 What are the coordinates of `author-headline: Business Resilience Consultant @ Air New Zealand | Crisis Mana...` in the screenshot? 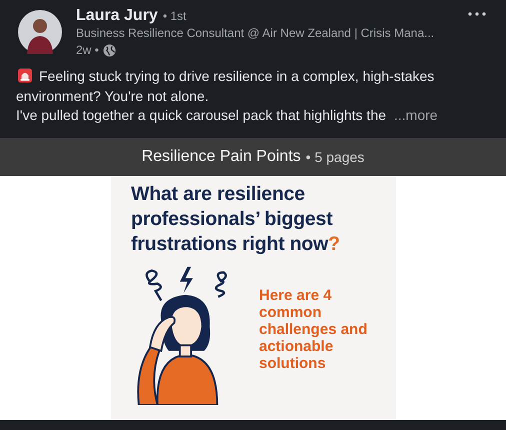 It's located at (255, 33).